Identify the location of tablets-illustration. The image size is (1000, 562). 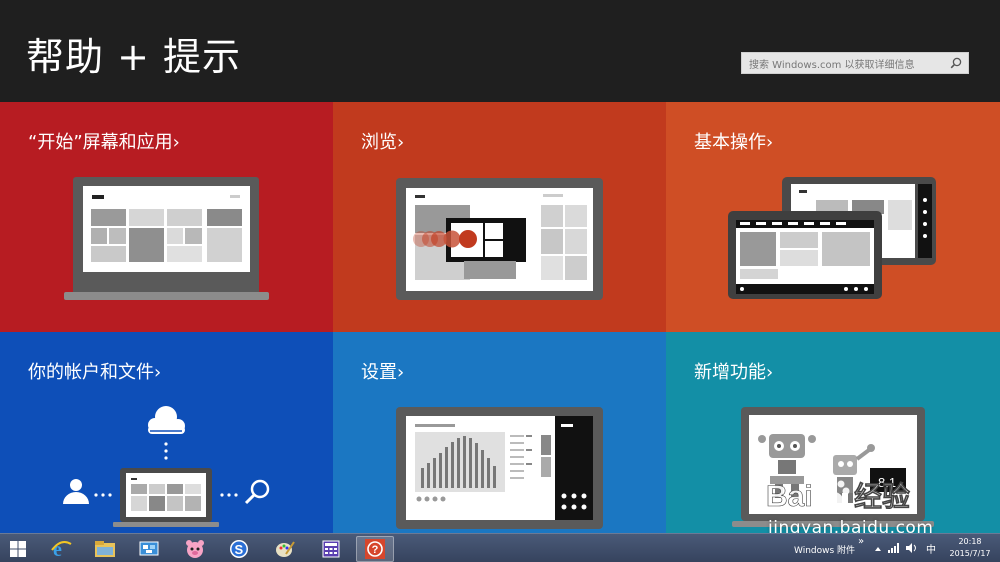
(832, 238).